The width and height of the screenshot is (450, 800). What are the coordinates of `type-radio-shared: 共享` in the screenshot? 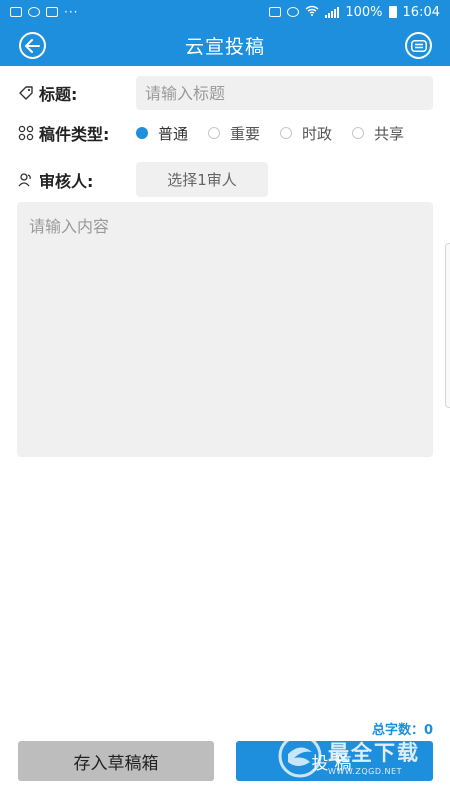 It's located at (378, 133).